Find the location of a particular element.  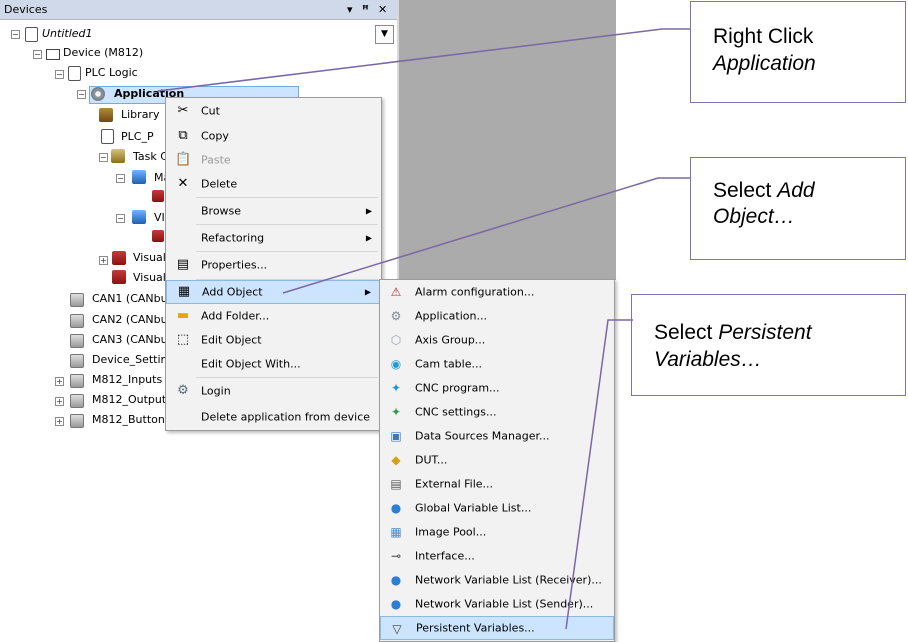

expand-outputs-icon: + is located at coordinates (59, 401).